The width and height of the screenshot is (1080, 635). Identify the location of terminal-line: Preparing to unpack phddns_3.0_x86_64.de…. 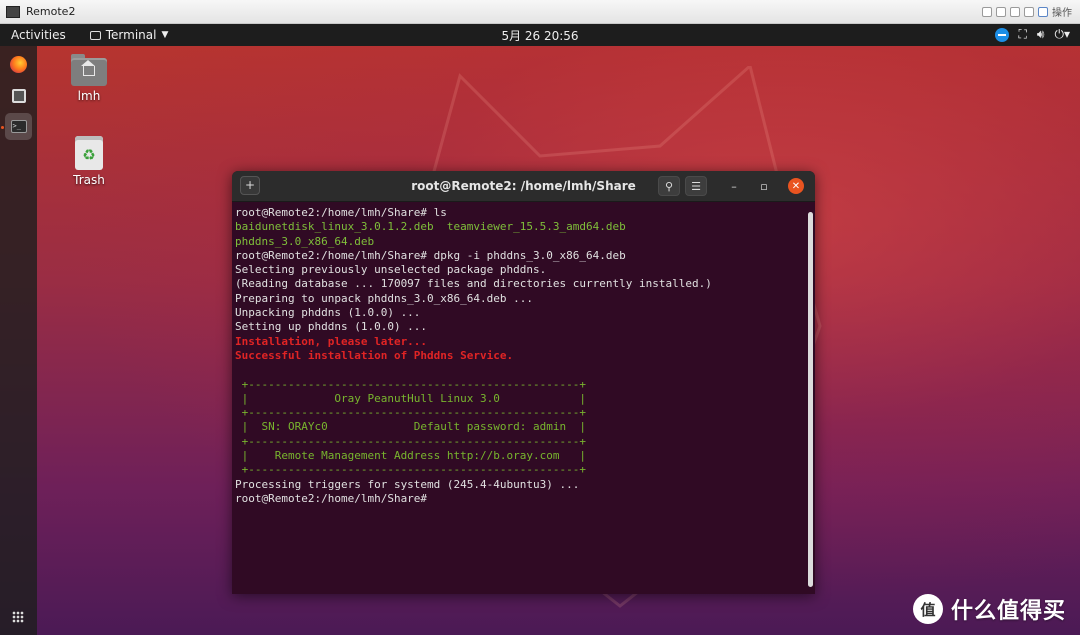
(384, 298).